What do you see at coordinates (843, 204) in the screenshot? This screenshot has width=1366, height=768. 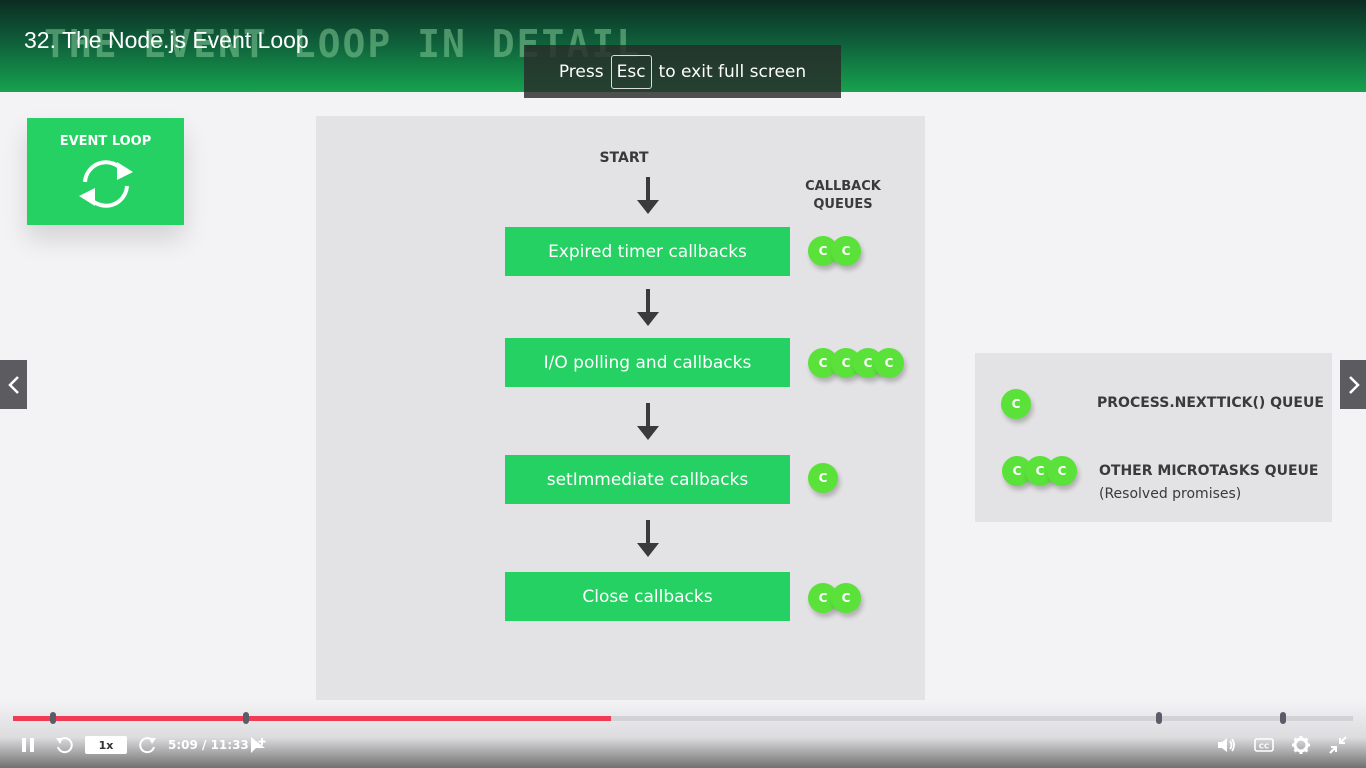 I see `queues-heading-line2: QUEUES` at bounding box center [843, 204].